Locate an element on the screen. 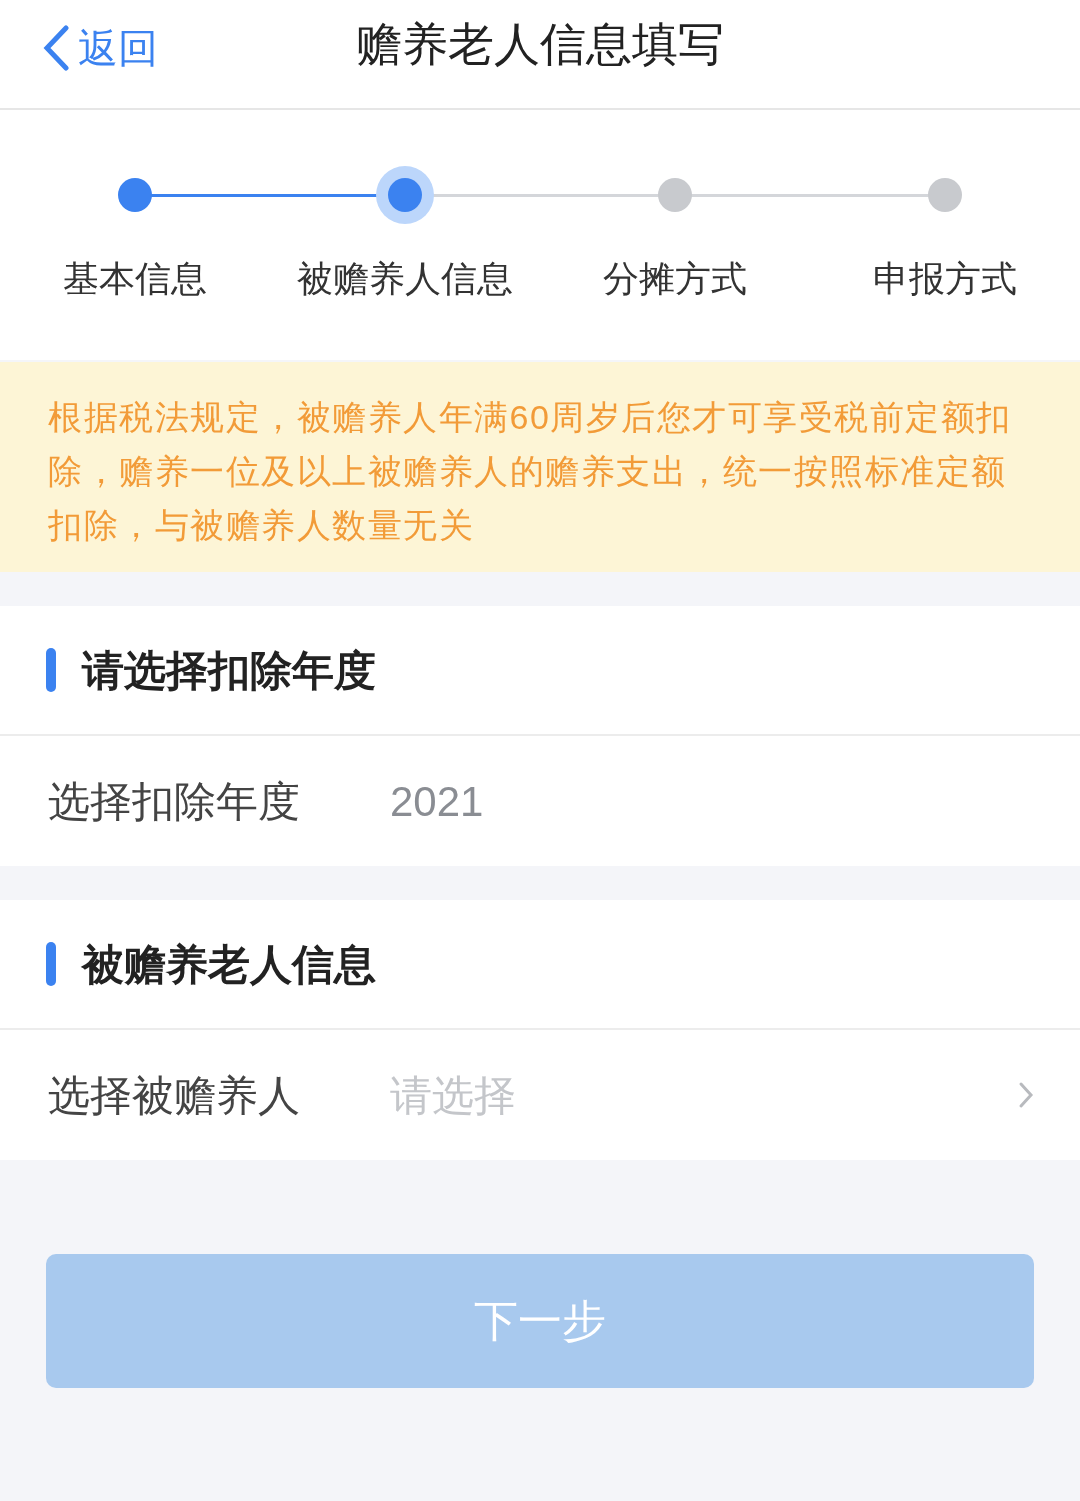  chevron-left-icon is located at coordinates (56, 48).